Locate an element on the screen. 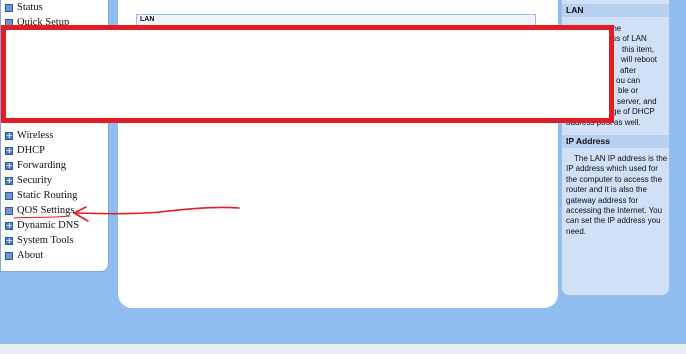  annotation-arrow-icon is located at coordinates (126, 214).